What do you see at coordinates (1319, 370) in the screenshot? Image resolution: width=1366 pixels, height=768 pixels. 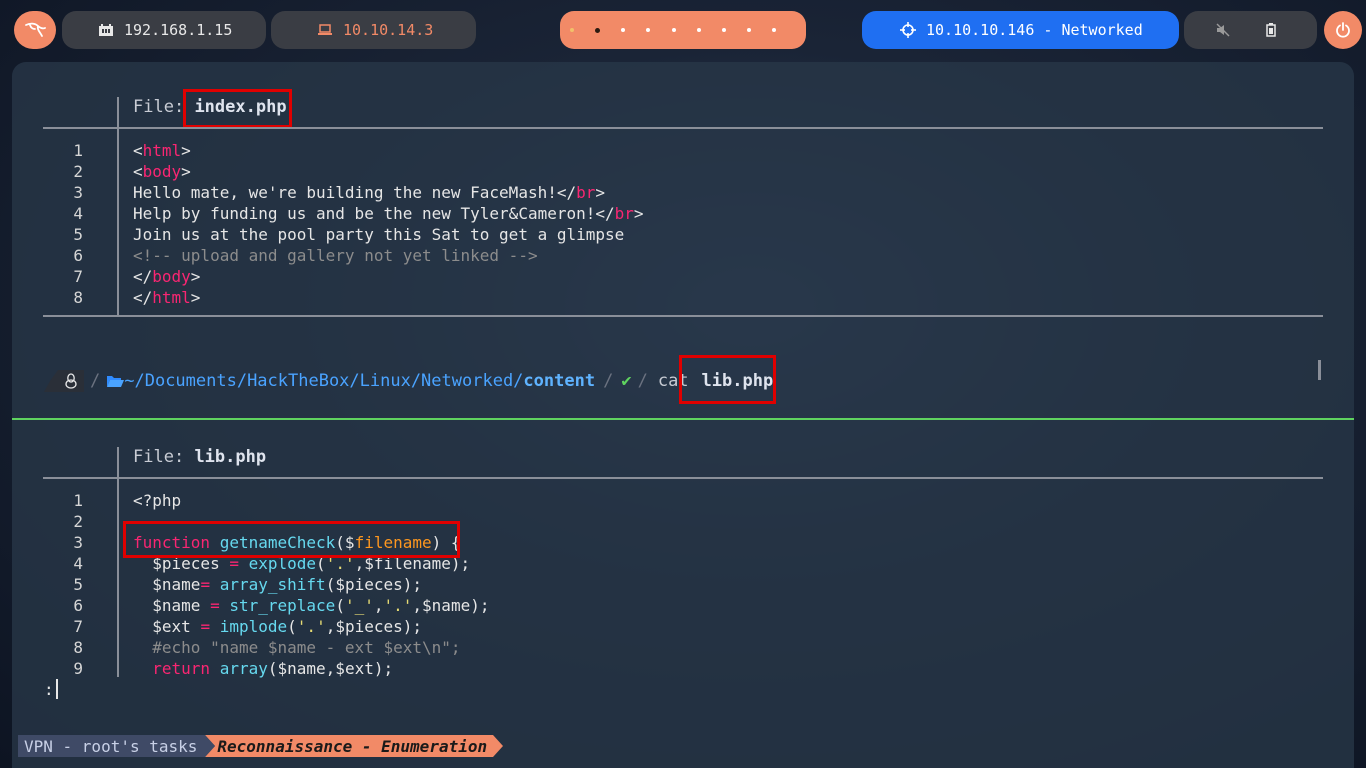 I see `scroll-indicator` at bounding box center [1319, 370].